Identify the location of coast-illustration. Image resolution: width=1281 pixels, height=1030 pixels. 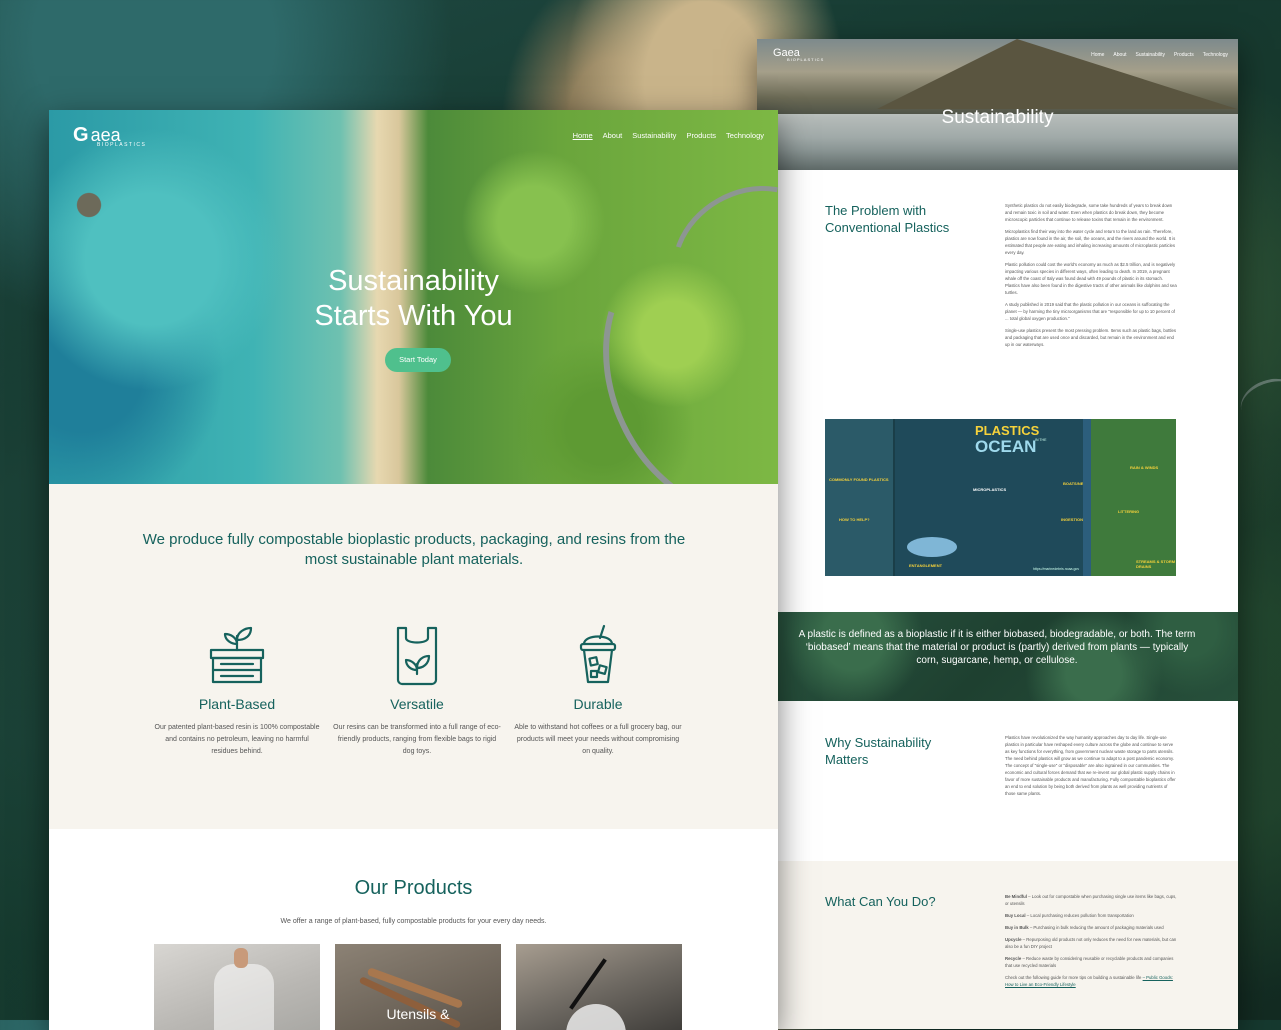
(1129, 497).